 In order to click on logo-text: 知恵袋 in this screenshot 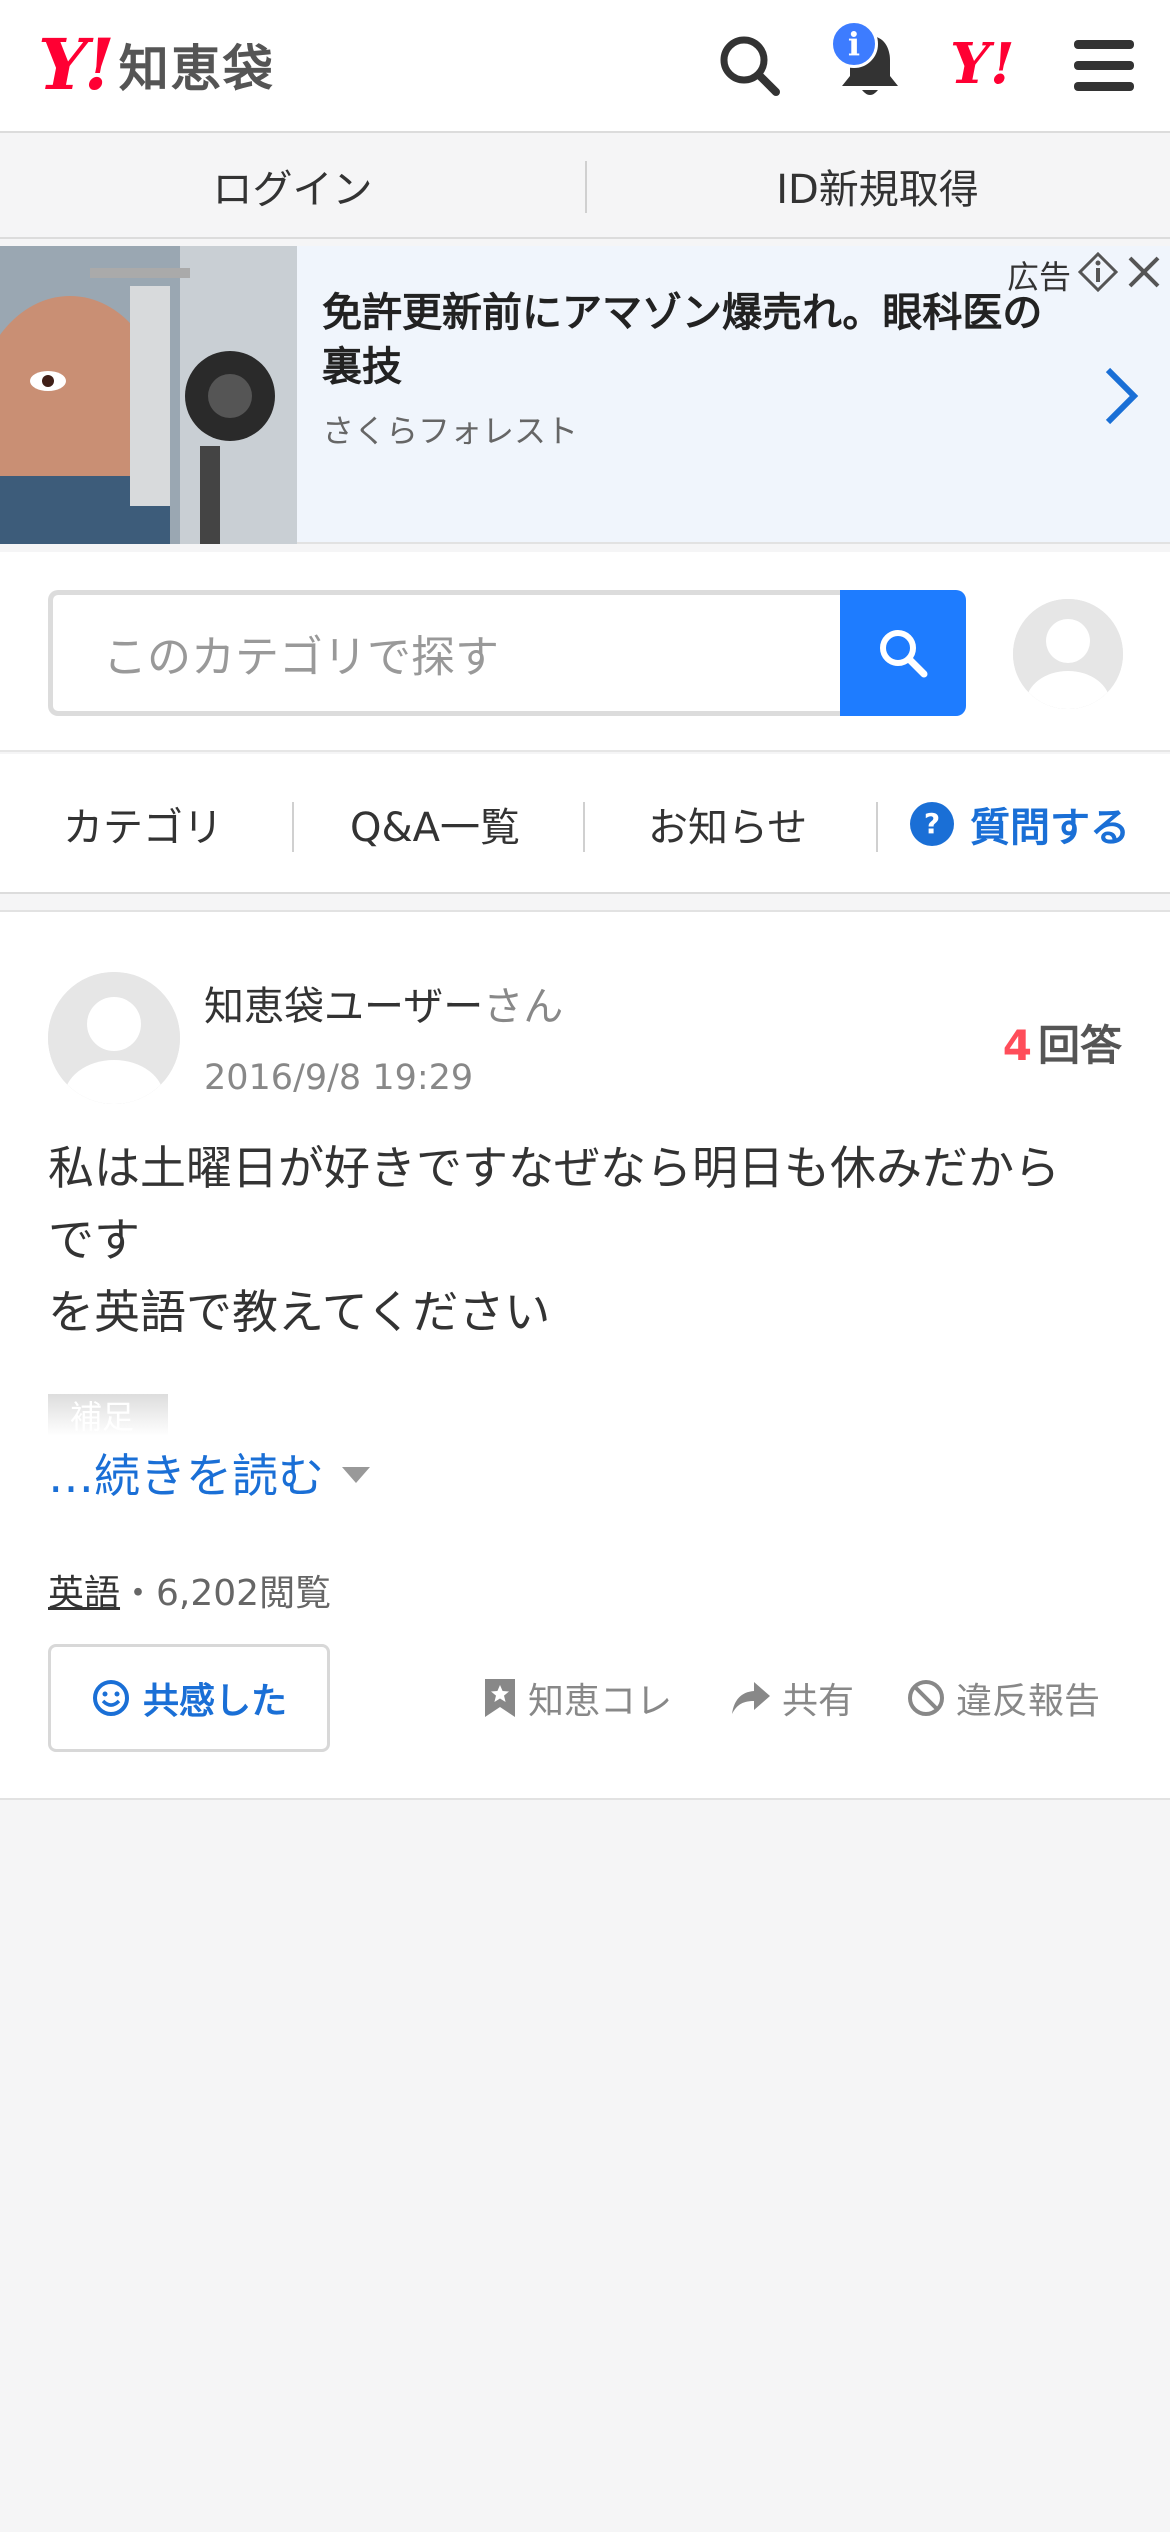, I will do `click(196, 69)`.